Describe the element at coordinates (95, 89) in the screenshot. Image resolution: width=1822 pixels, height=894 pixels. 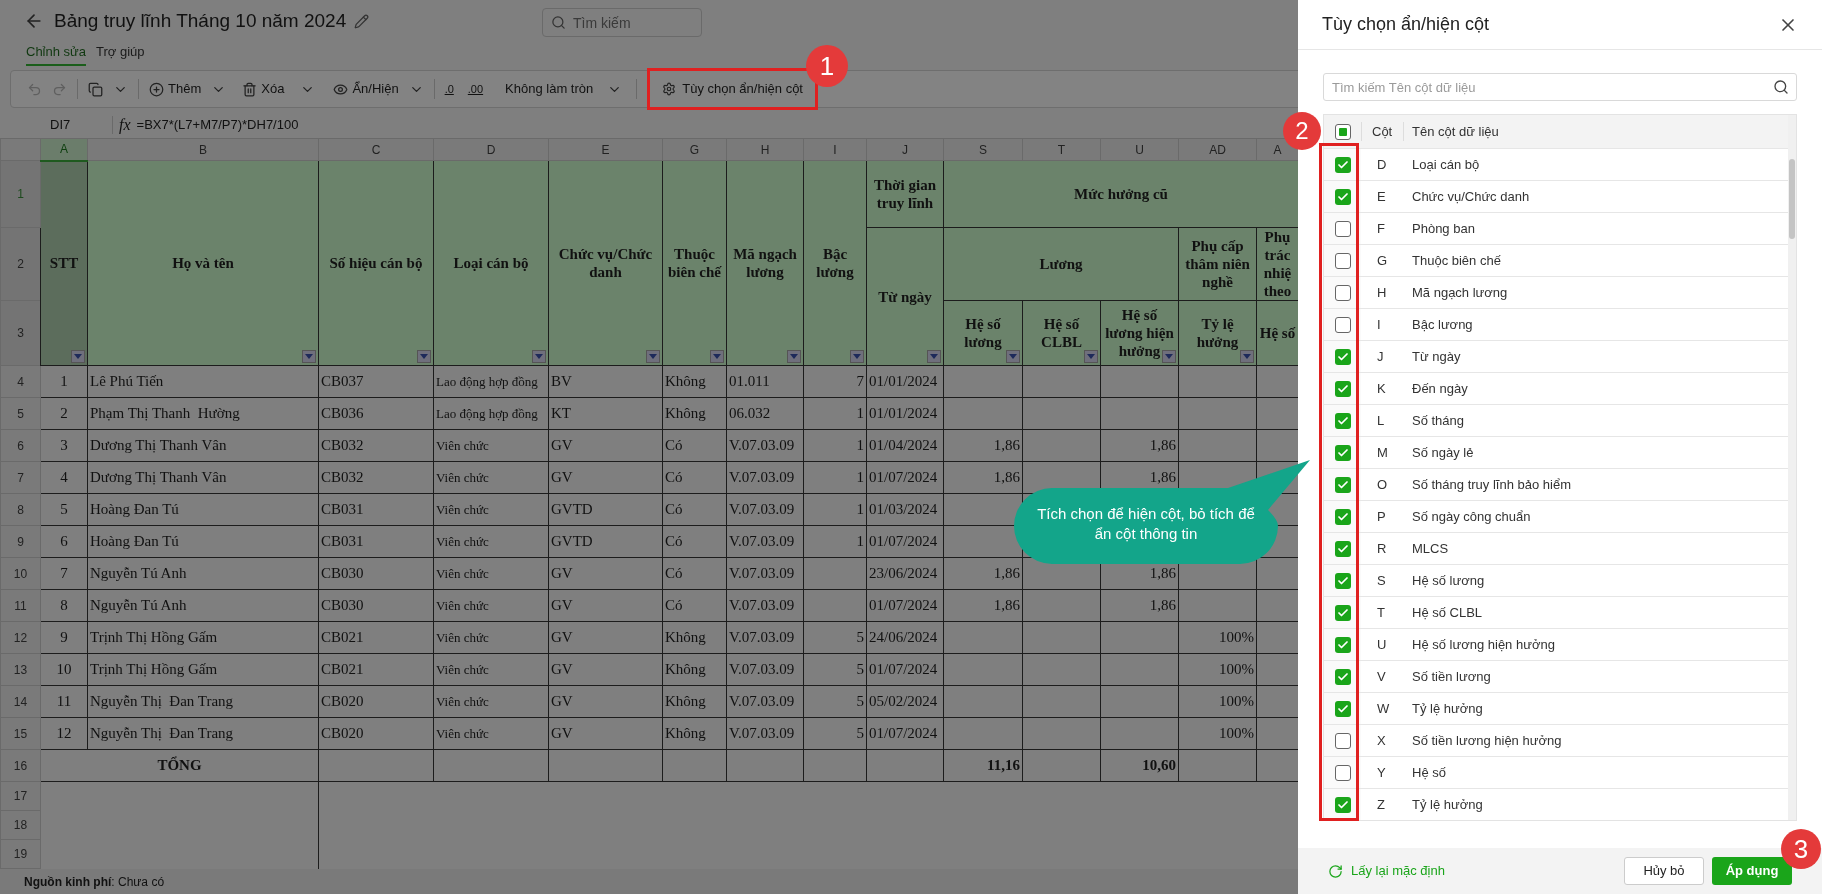
I see `copy-icon` at that location.